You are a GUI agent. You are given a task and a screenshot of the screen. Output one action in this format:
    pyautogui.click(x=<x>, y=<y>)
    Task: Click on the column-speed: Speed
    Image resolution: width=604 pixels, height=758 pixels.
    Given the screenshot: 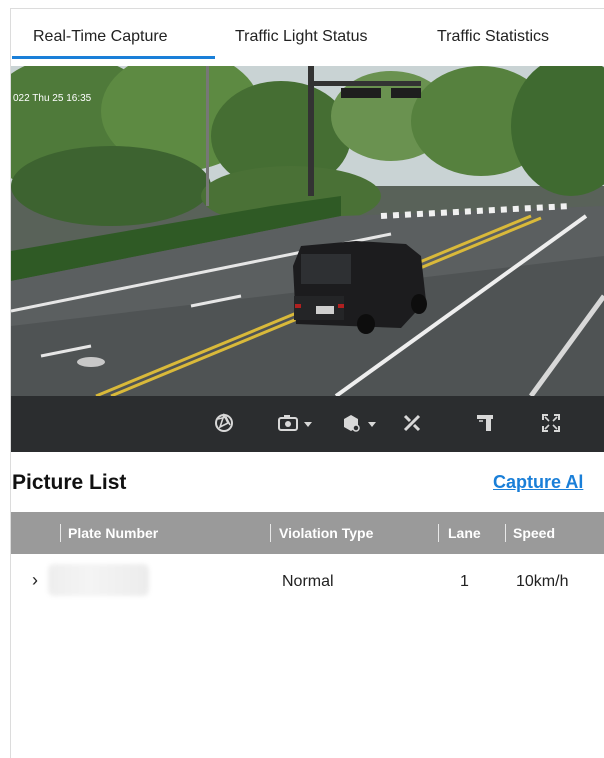 What is the action you would take?
    pyautogui.click(x=534, y=533)
    